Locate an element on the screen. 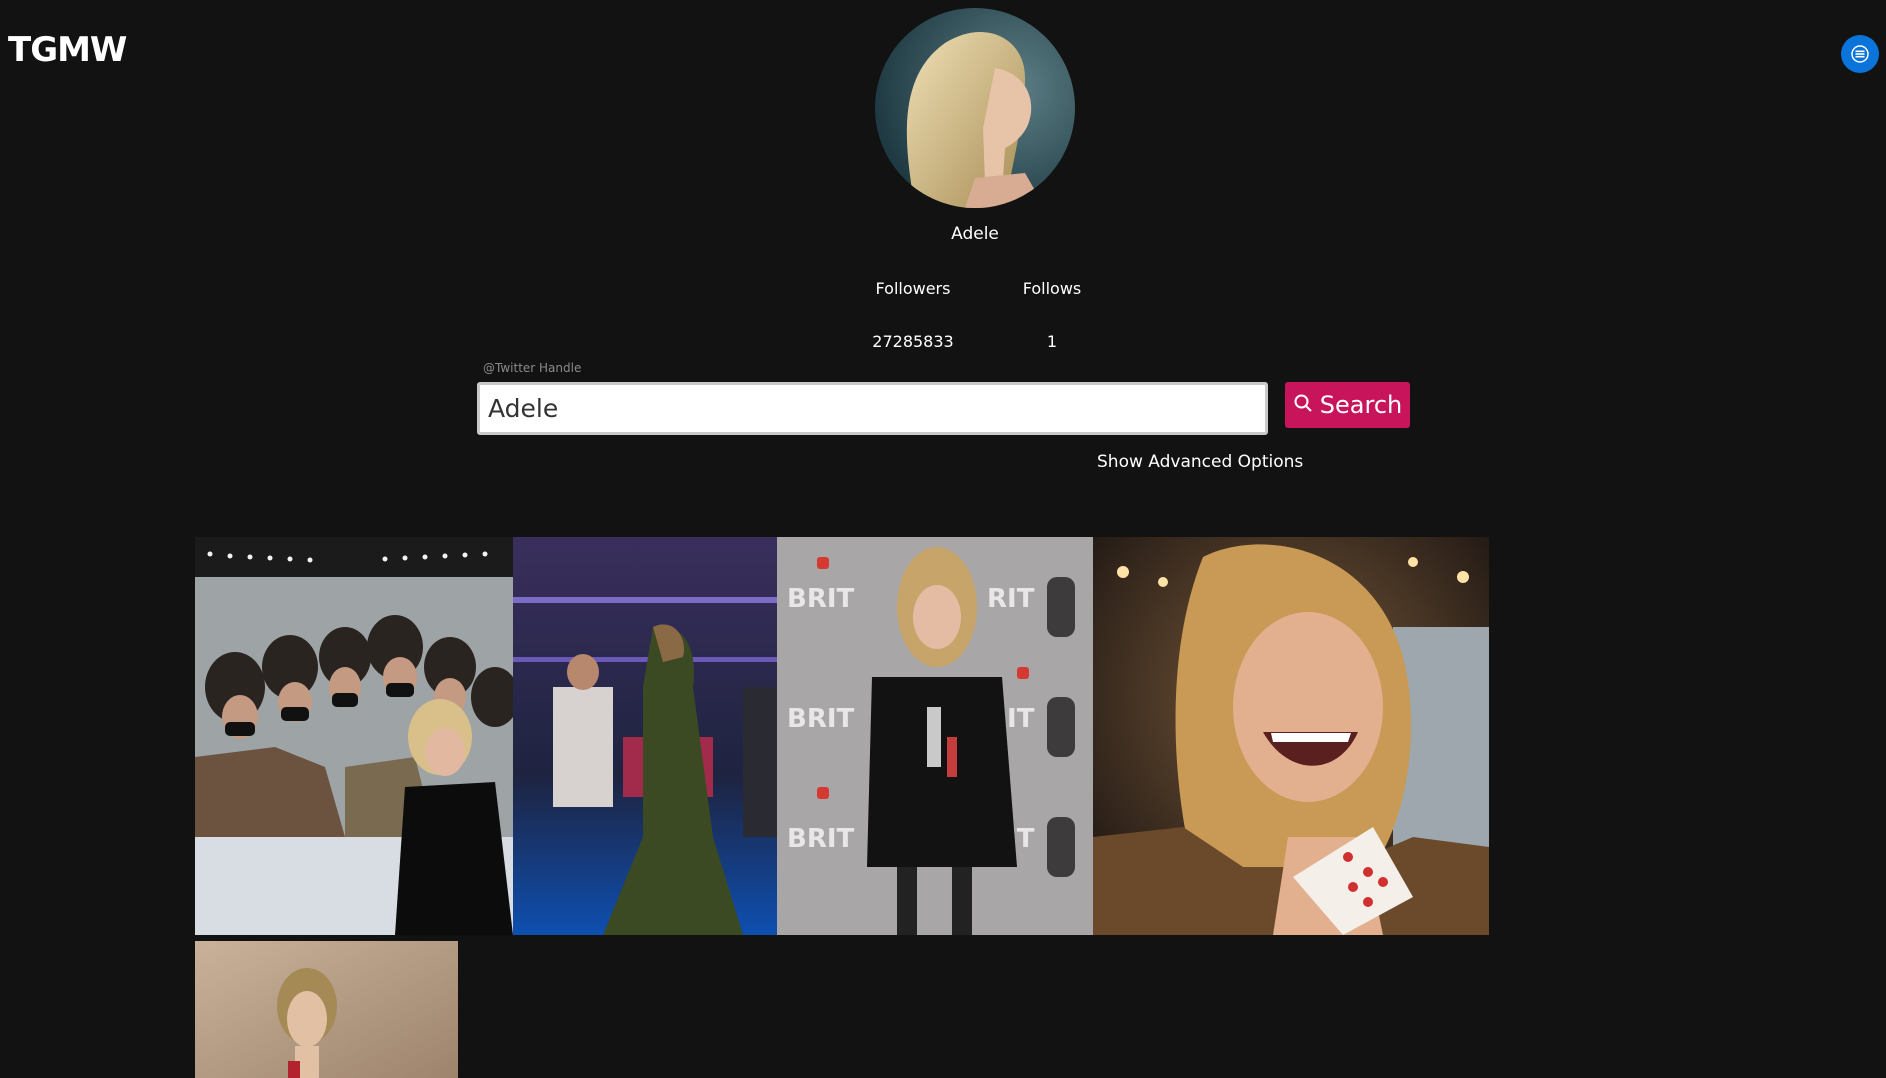  menu-icon is located at coordinates (1860, 54).